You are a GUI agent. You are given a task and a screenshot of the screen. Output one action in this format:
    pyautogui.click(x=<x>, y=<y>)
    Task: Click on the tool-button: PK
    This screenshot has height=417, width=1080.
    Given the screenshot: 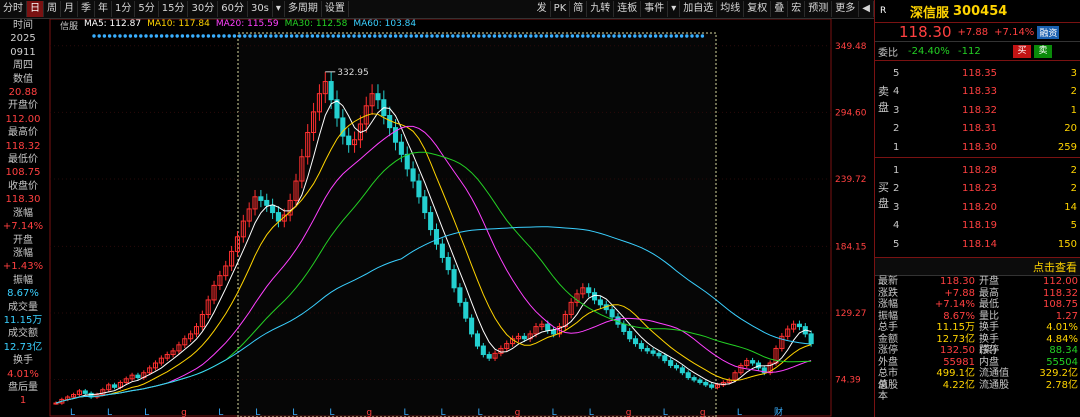 What is the action you would take?
    pyautogui.click(x=561, y=9)
    